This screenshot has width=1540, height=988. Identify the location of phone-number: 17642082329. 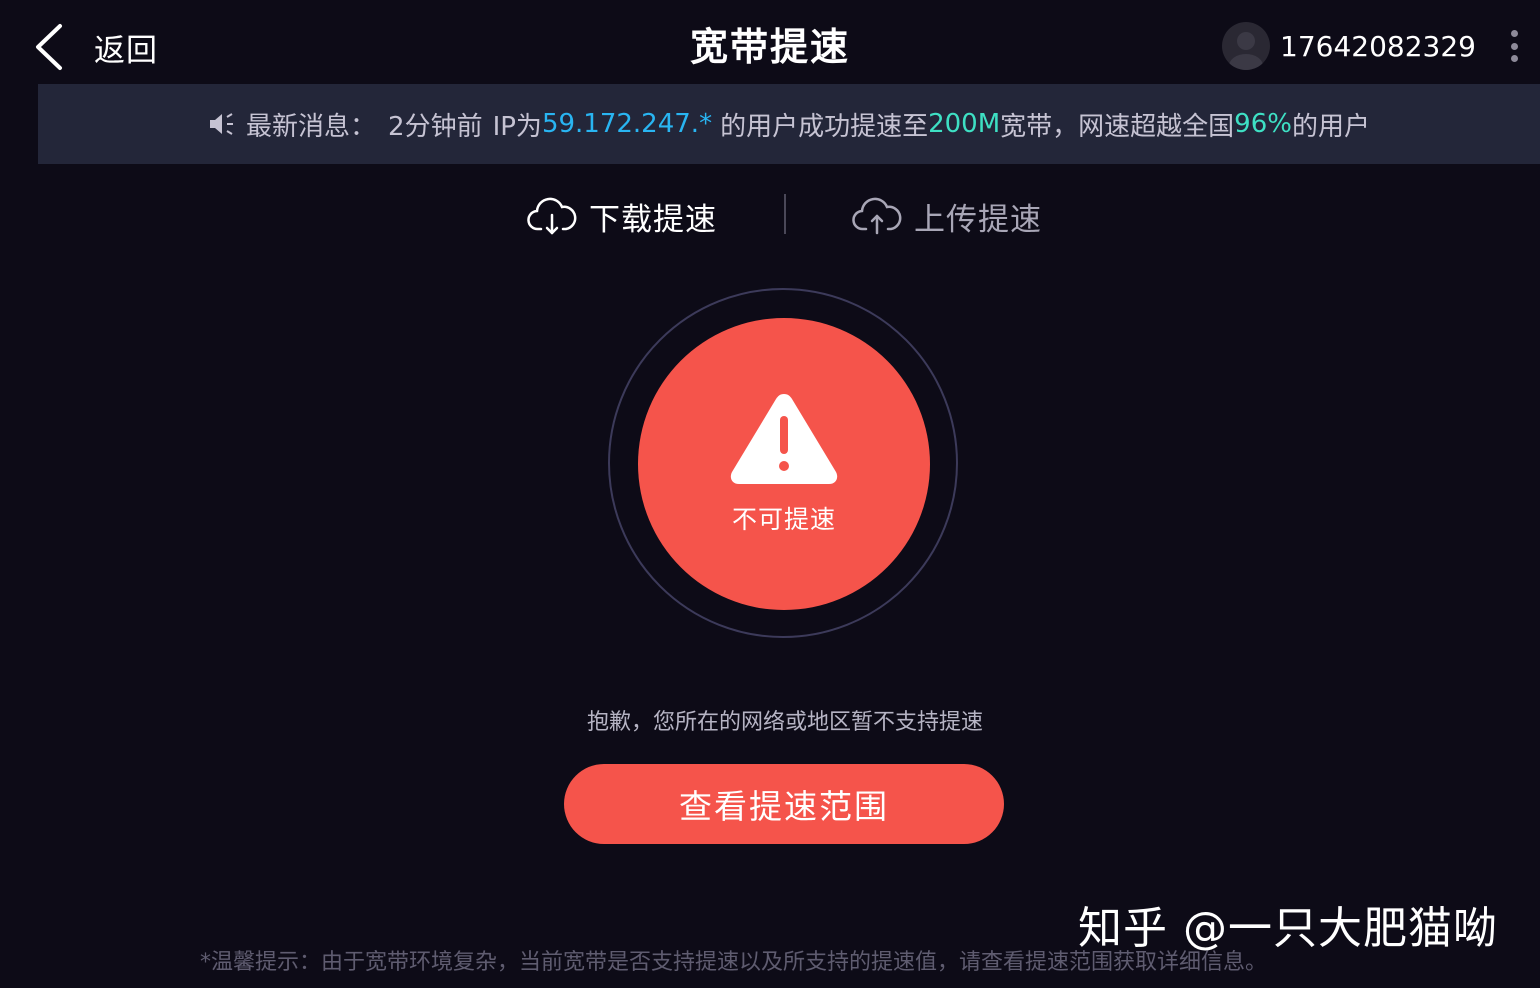
(1378, 46).